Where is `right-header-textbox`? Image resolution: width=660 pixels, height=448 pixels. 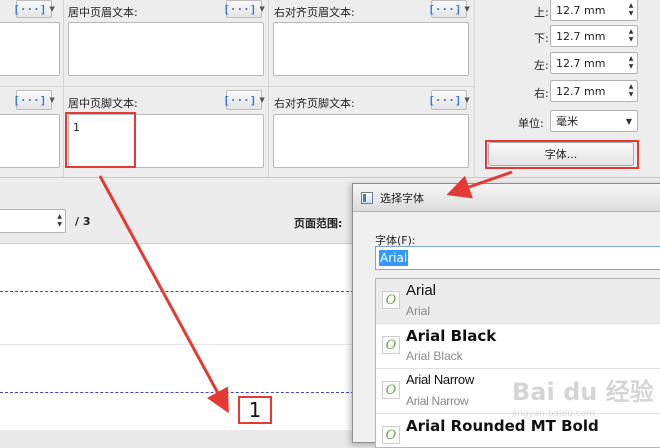
right-header-textbox is located at coordinates (371, 49).